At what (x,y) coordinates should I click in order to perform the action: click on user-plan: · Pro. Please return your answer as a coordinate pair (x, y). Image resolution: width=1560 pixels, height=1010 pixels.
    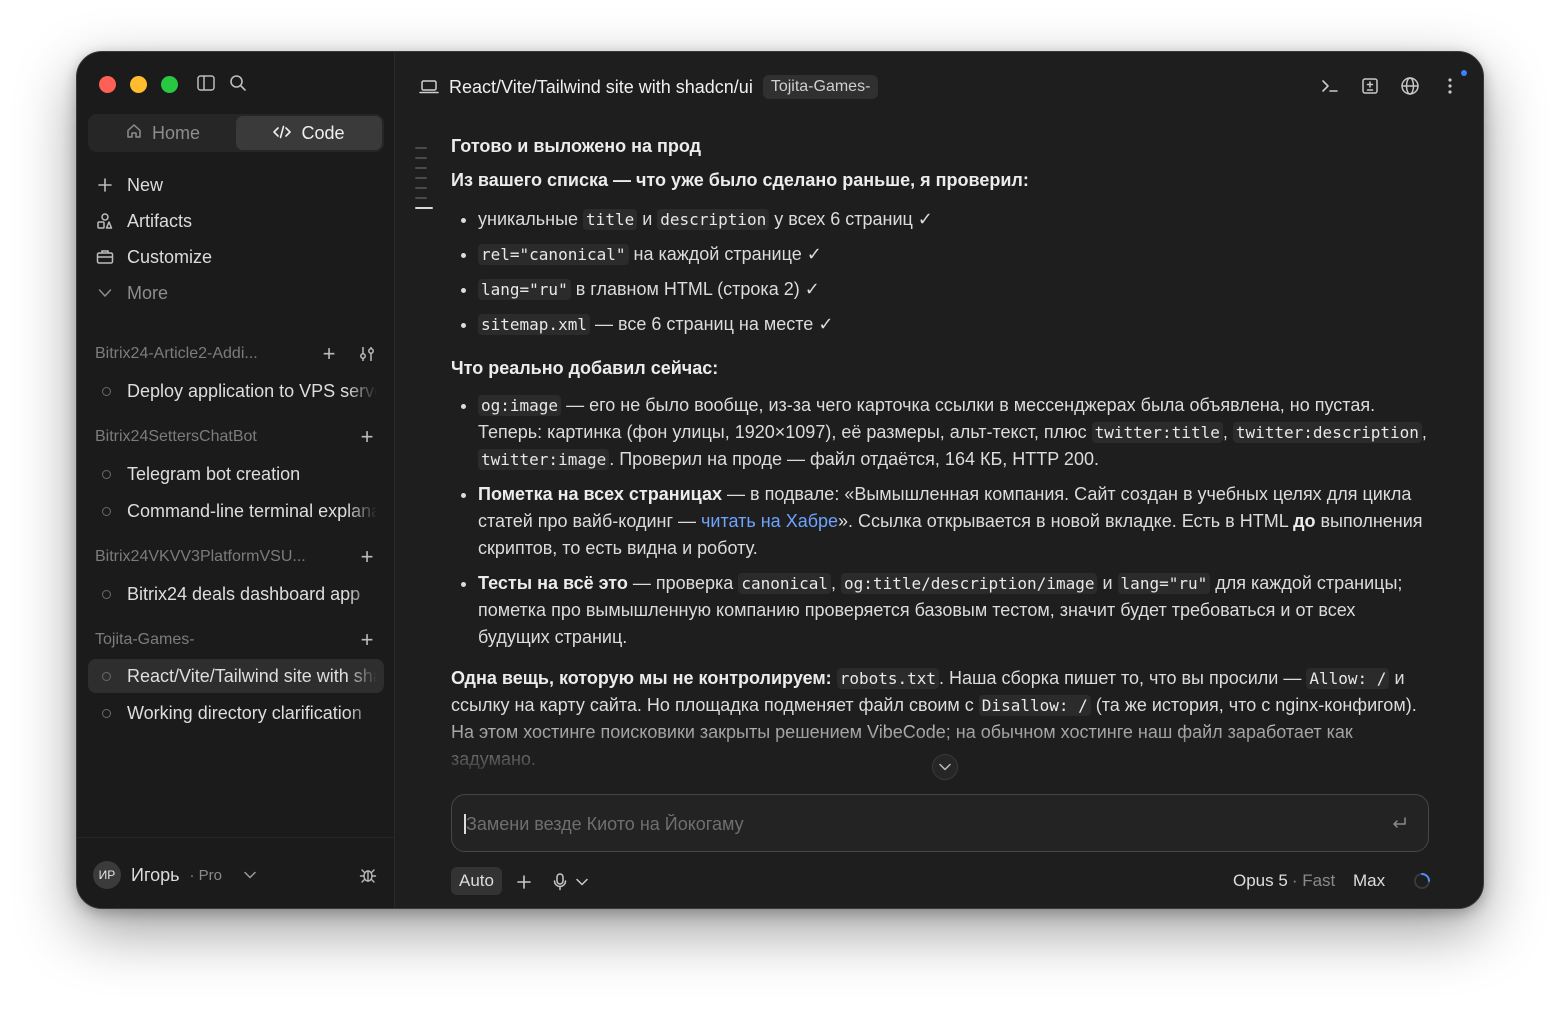
    Looking at the image, I should click on (206, 875).